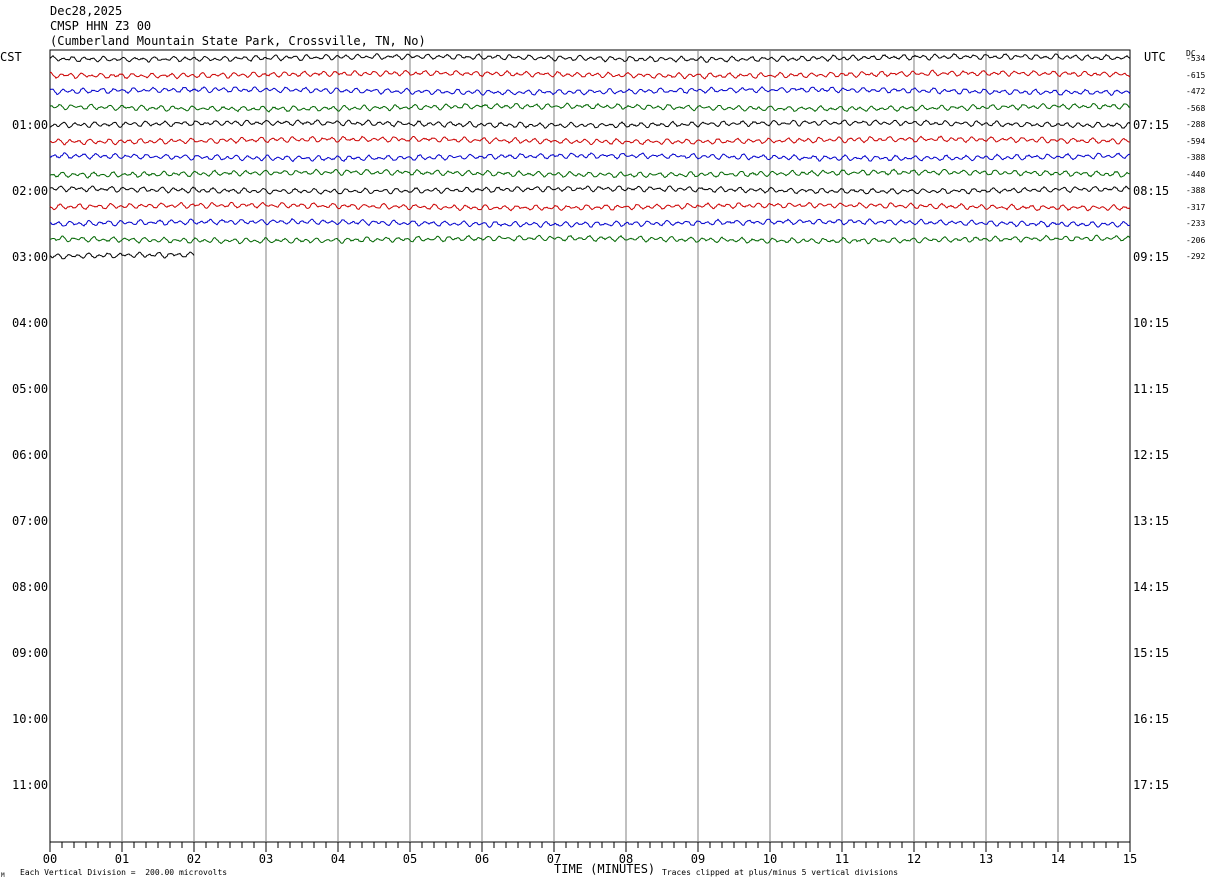 This screenshot has width=1210, height=886. I want to click on x-tick-label: 03, so click(266, 859).